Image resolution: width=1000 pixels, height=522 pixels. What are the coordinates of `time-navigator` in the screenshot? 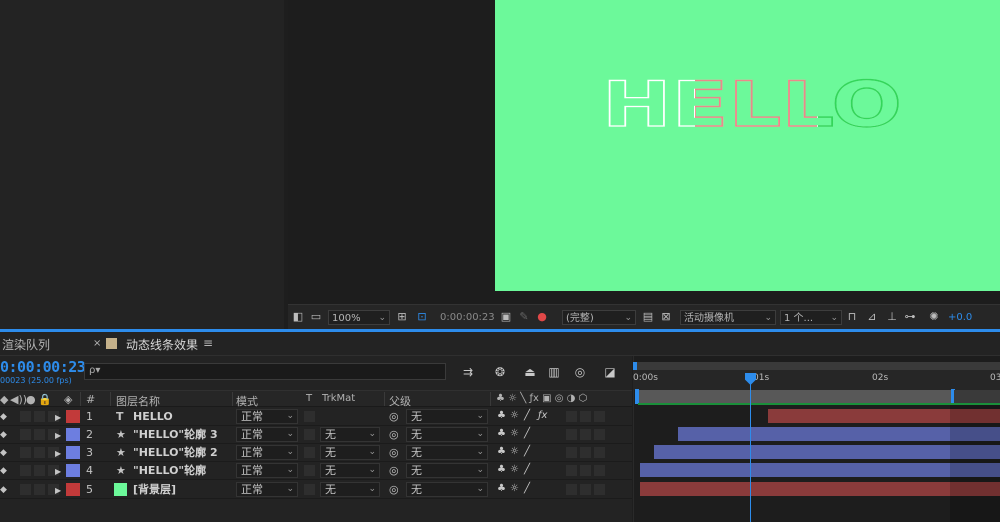 It's located at (816, 366).